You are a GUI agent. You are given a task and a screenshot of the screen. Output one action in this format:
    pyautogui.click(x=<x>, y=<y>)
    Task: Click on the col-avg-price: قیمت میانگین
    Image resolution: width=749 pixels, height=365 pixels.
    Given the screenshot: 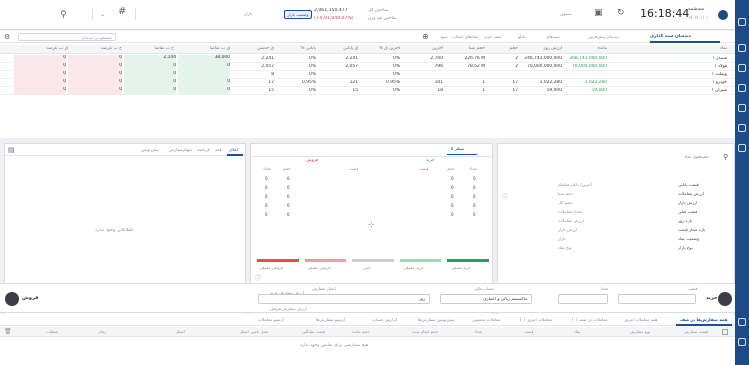 What is the action you would take?
    pyautogui.click(x=313, y=331)
    